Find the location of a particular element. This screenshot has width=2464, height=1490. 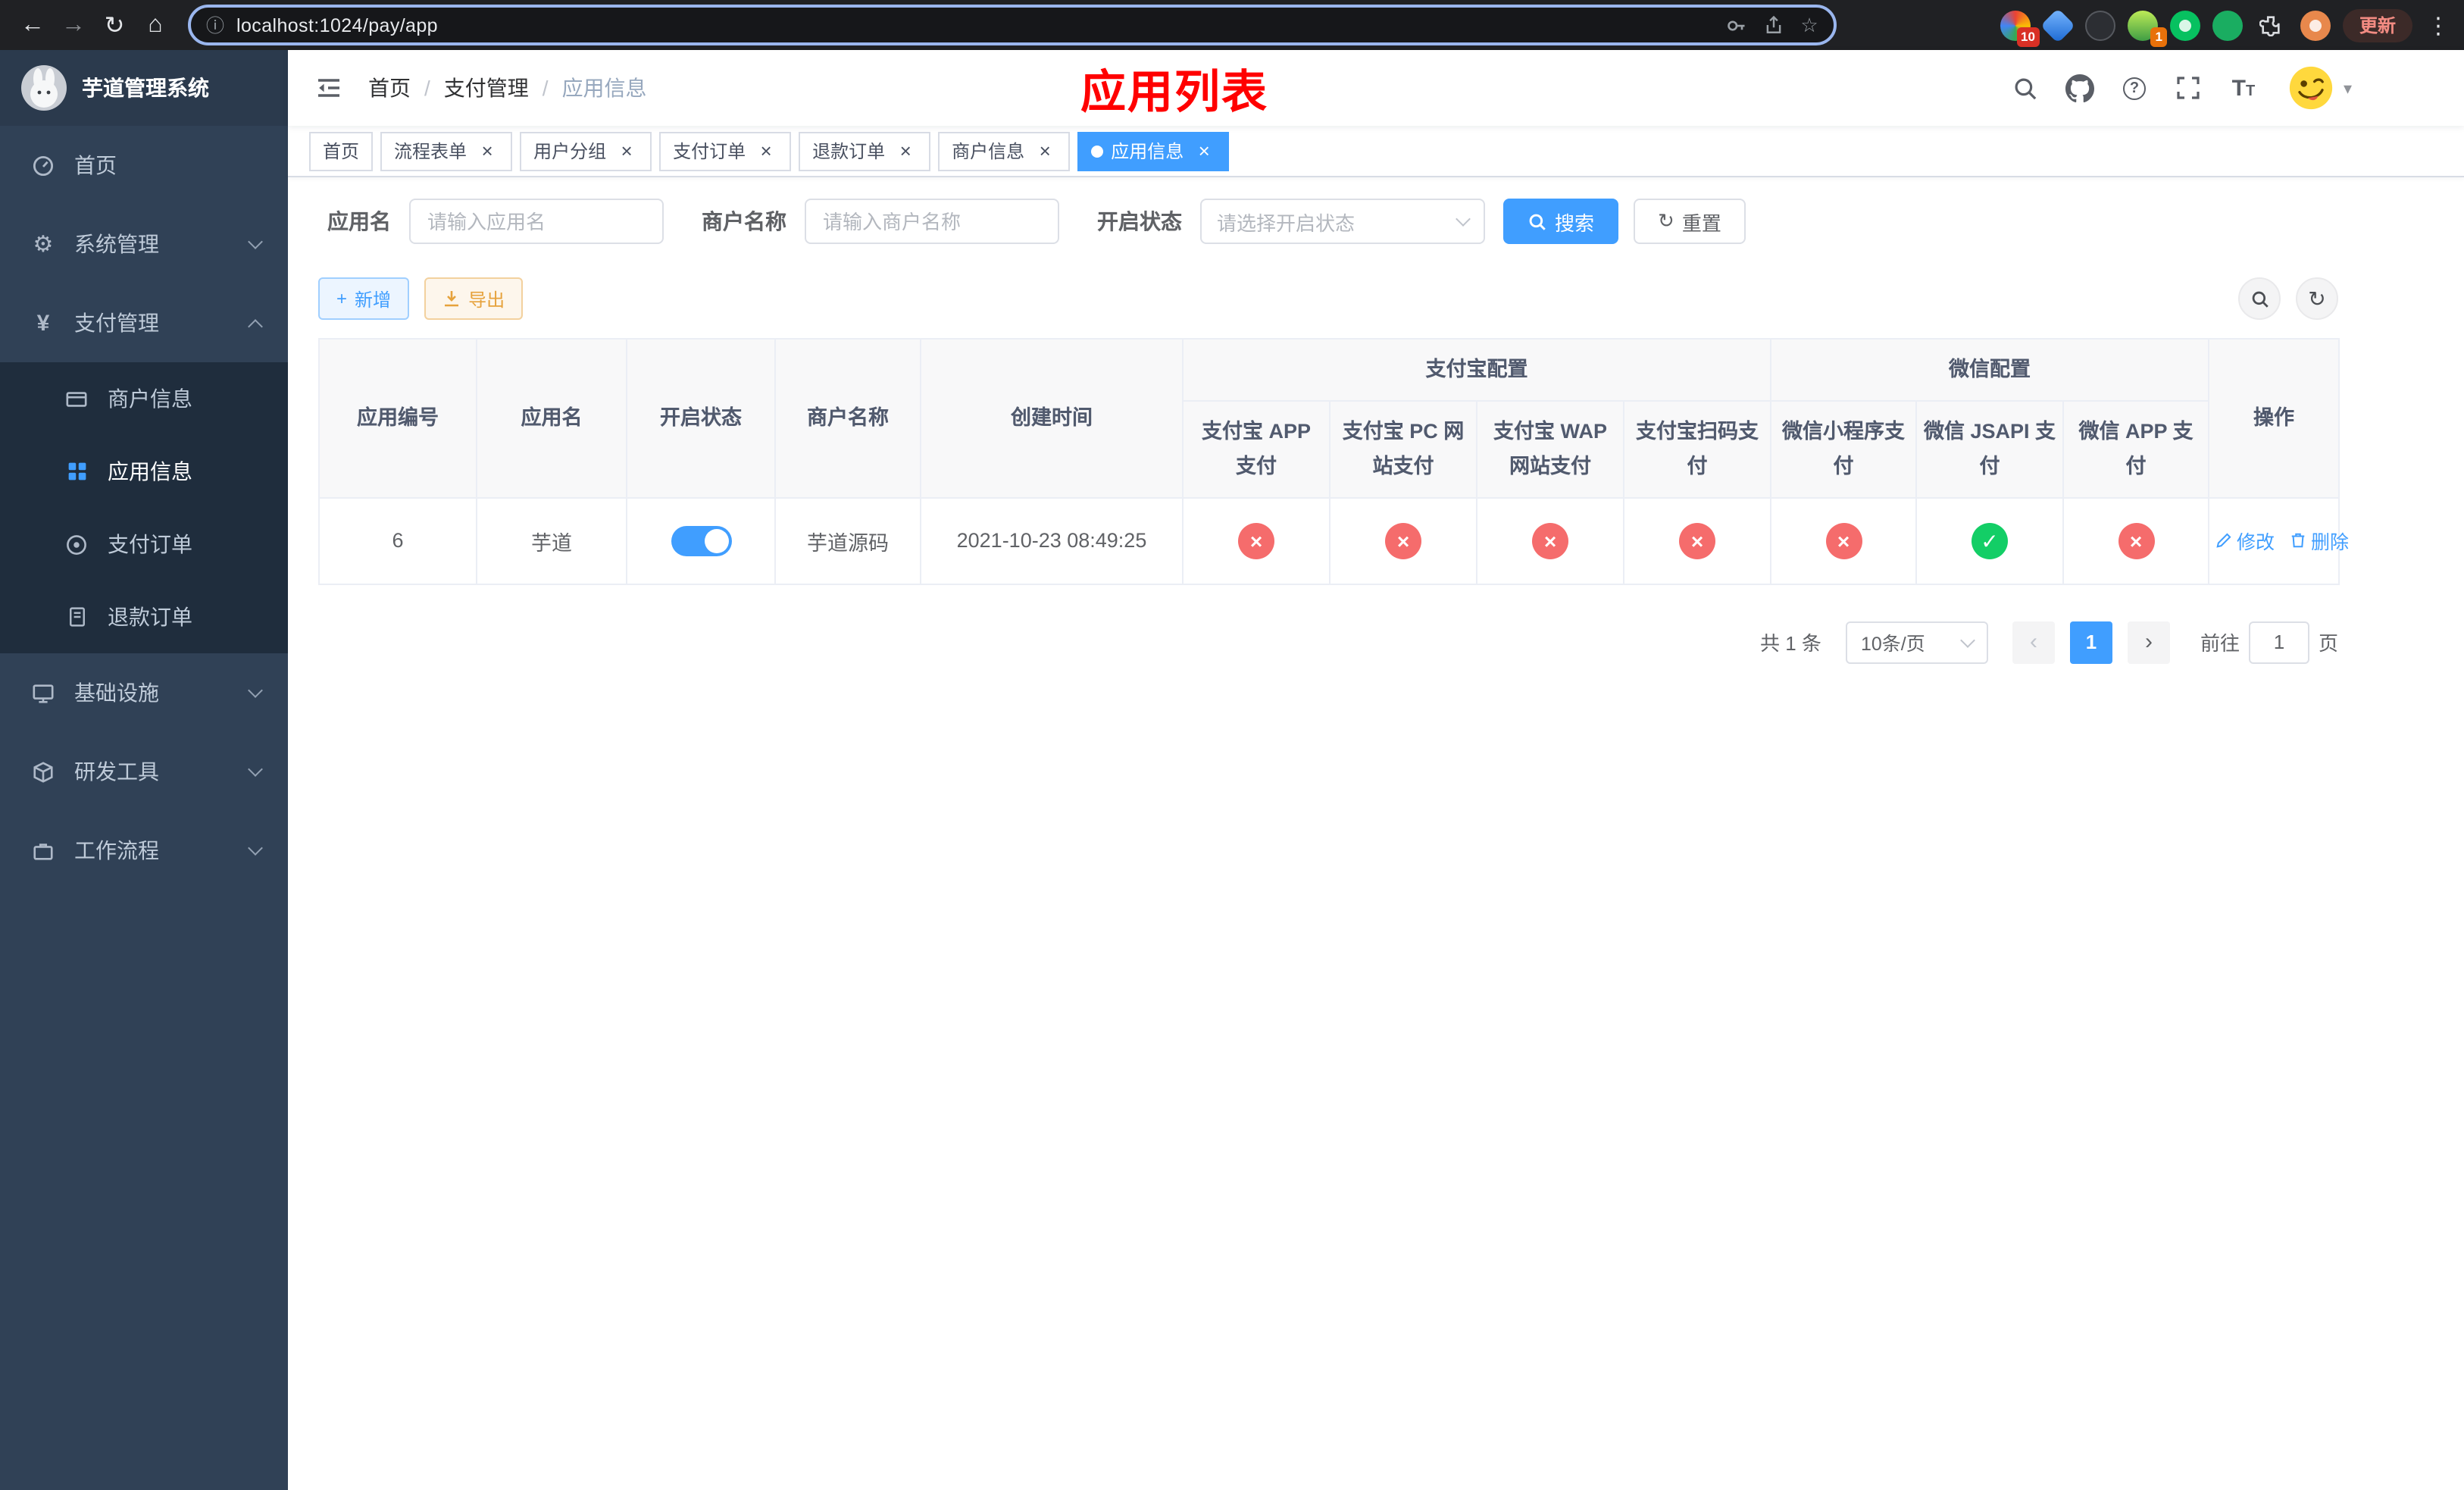

forward-icon: → is located at coordinates (73, 24).